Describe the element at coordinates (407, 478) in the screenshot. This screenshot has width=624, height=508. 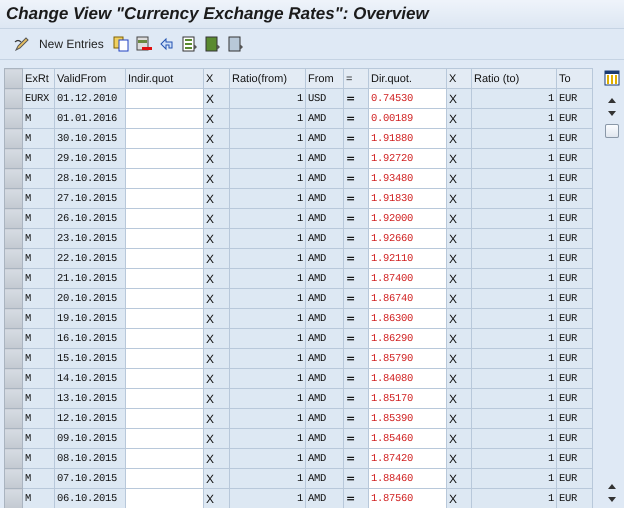
I see `input-field: 1.88460` at that location.